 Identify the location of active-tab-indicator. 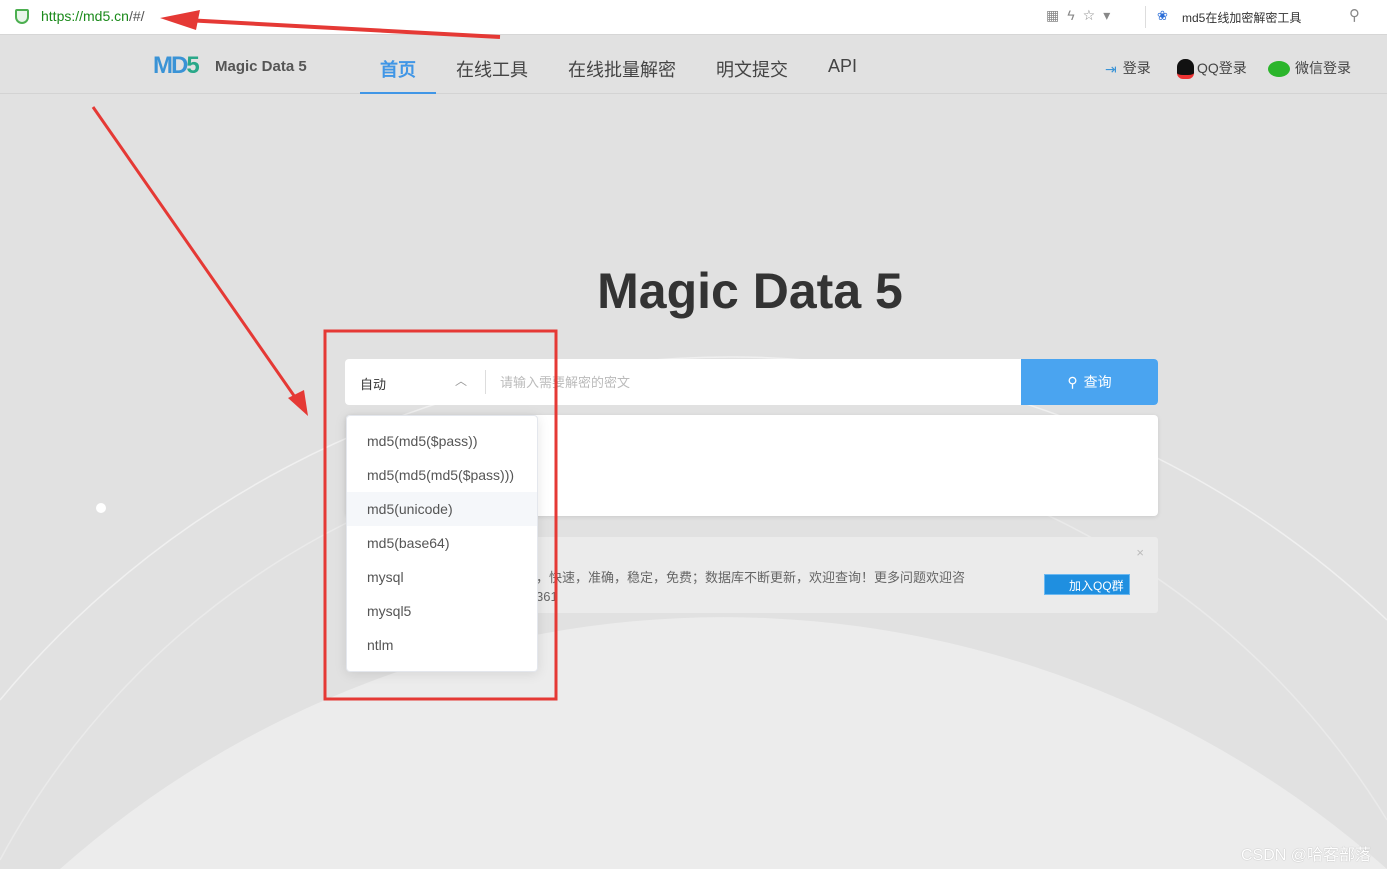
(398, 93).